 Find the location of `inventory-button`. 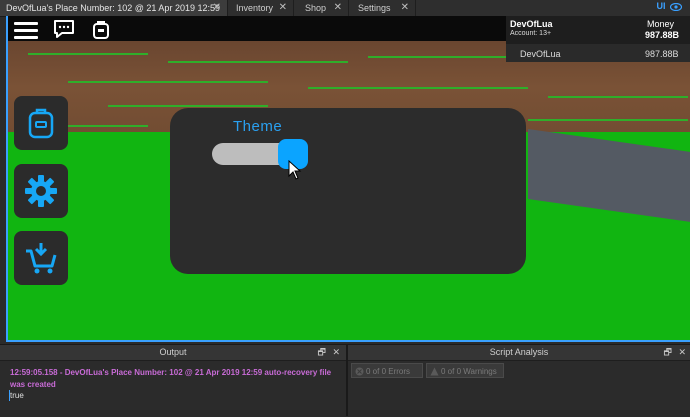

inventory-button is located at coordinates (41, 123).